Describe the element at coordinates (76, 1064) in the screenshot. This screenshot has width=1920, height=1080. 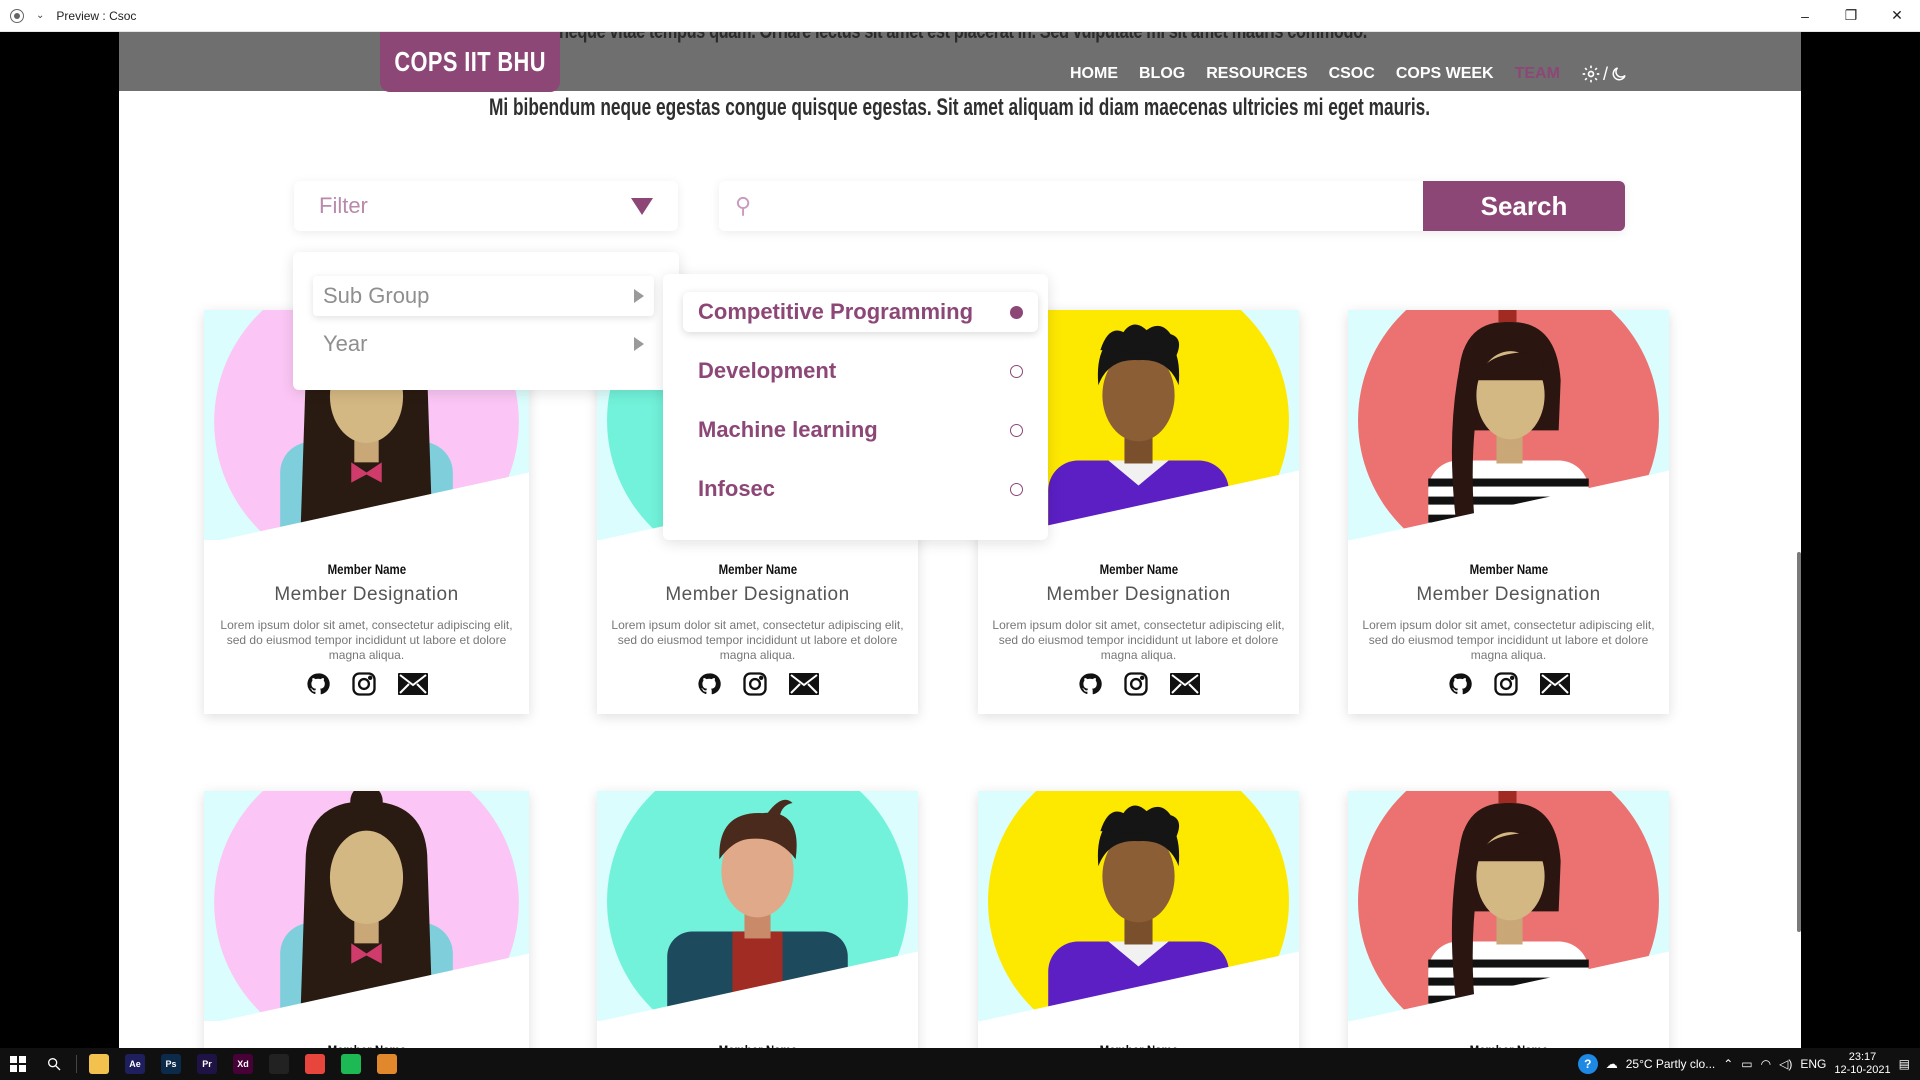
I see `taskbar-divider` at that location.